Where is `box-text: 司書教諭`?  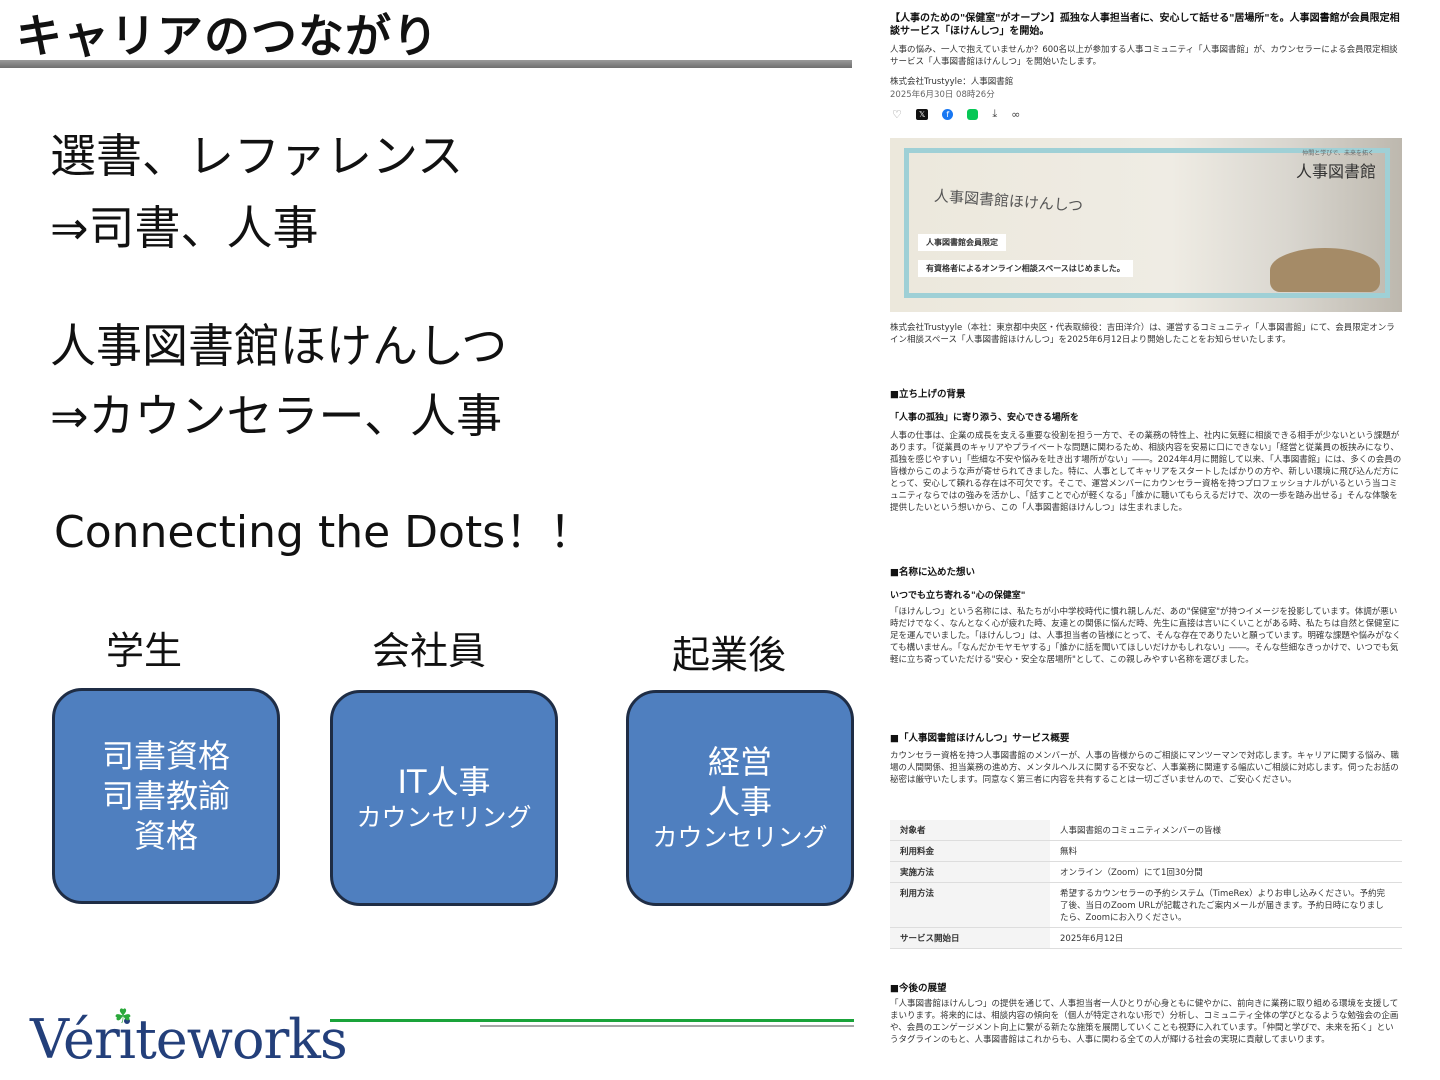
box-text: 司書教諭 is located at coordinates (165, 796).